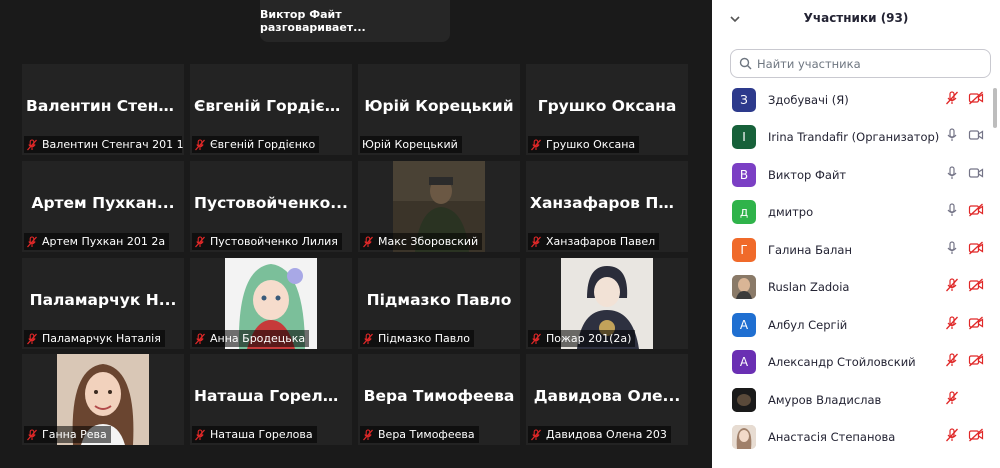  Describe the element at coordinates (439, 399) in the screenshot. I see `video-tile: Вера Тимофеева Вера Тимофеева` at that location.